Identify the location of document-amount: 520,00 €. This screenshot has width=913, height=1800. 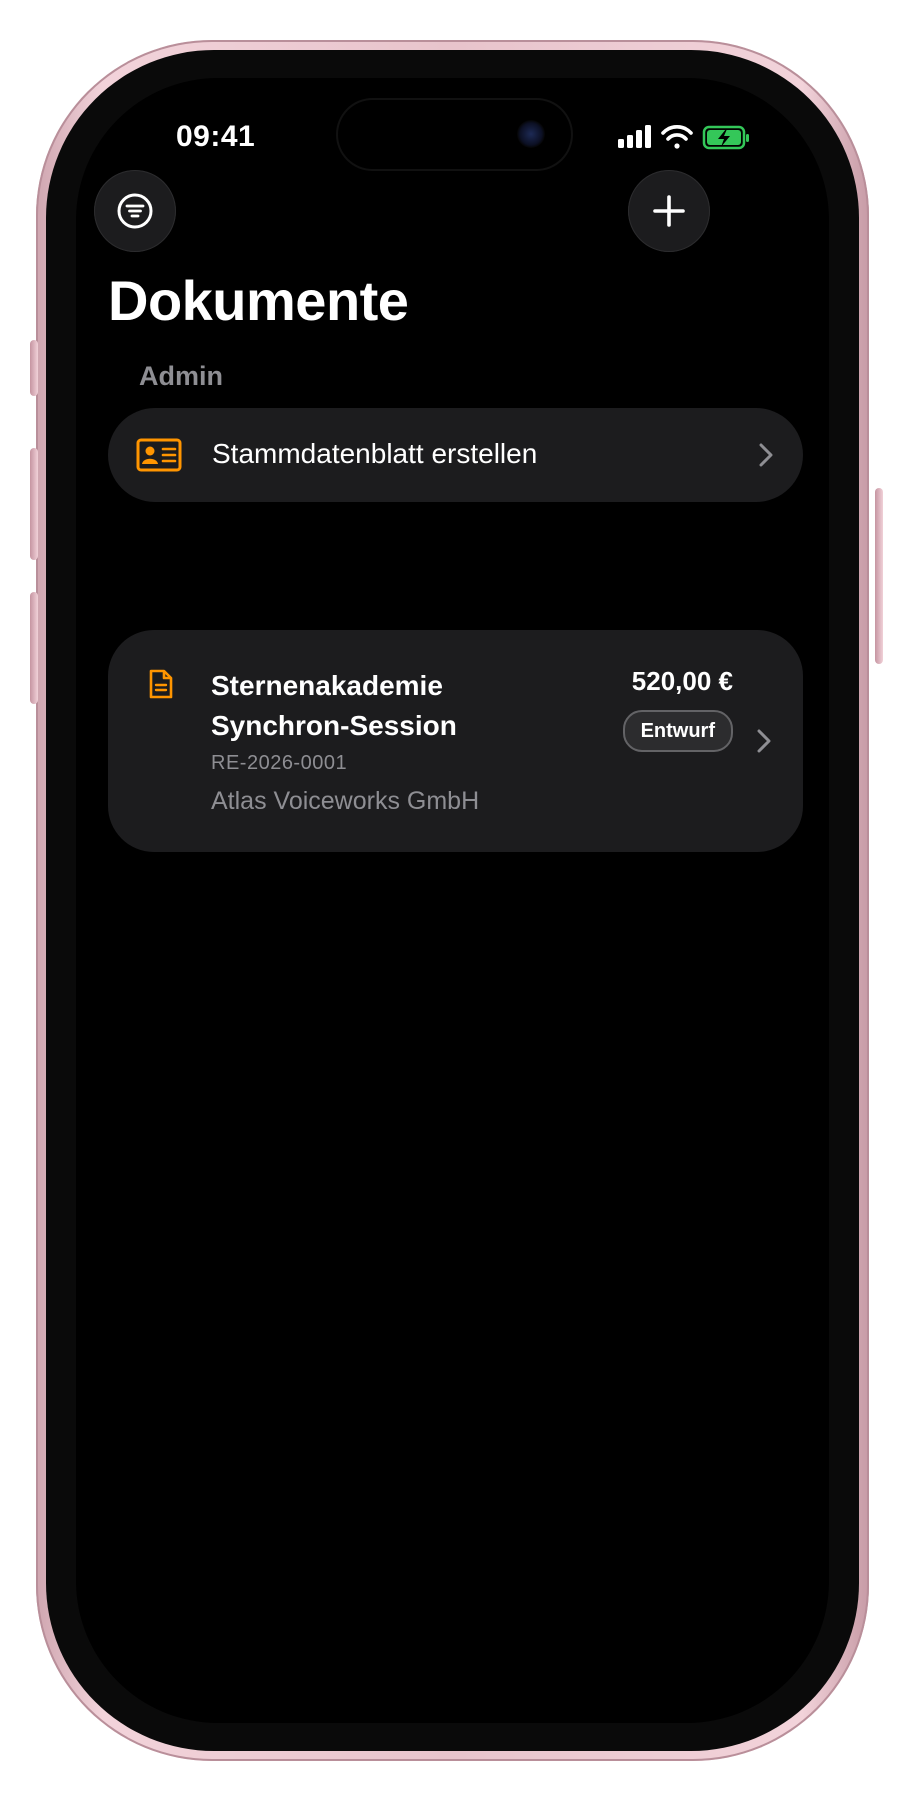
(682, 681).